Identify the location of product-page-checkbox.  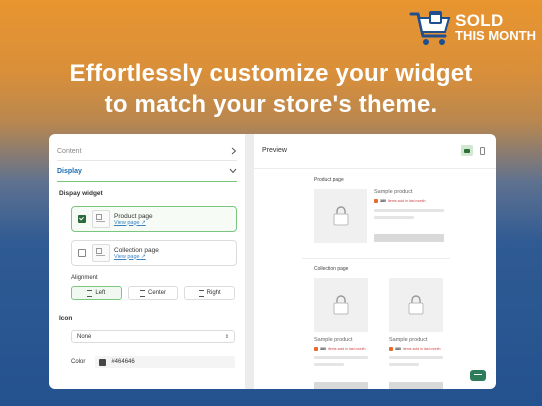
(82, 219).